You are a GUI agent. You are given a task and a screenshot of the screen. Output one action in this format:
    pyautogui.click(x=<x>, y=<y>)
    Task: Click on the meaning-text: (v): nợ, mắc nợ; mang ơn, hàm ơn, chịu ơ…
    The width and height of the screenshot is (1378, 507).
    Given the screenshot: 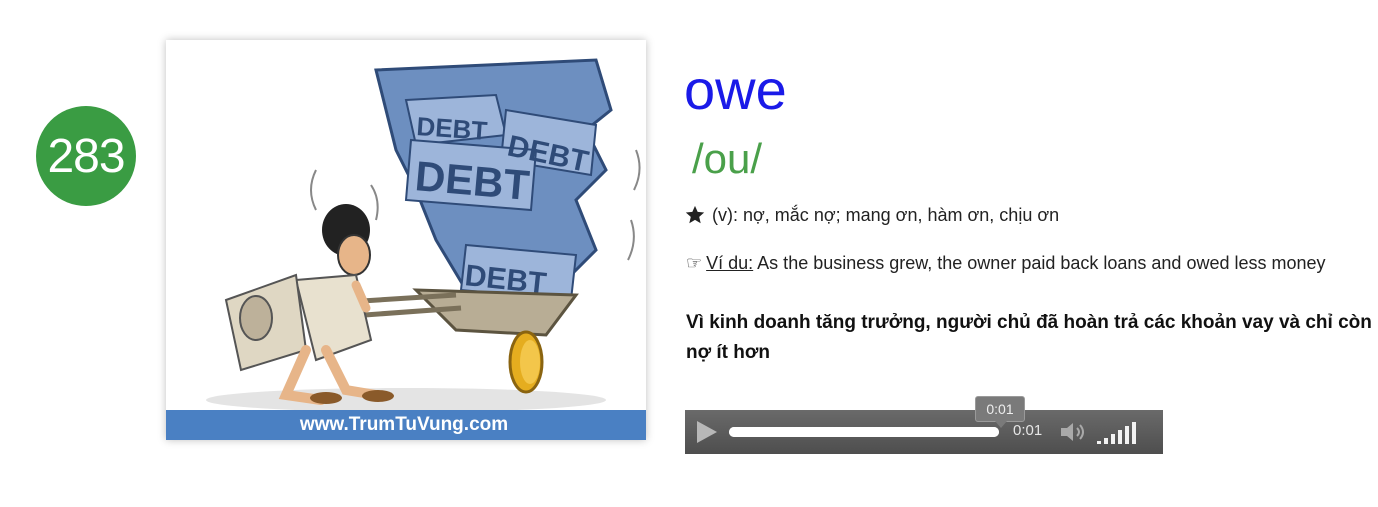 What is the action you would take?
    pyautogui.click(x=886, y=214)
    